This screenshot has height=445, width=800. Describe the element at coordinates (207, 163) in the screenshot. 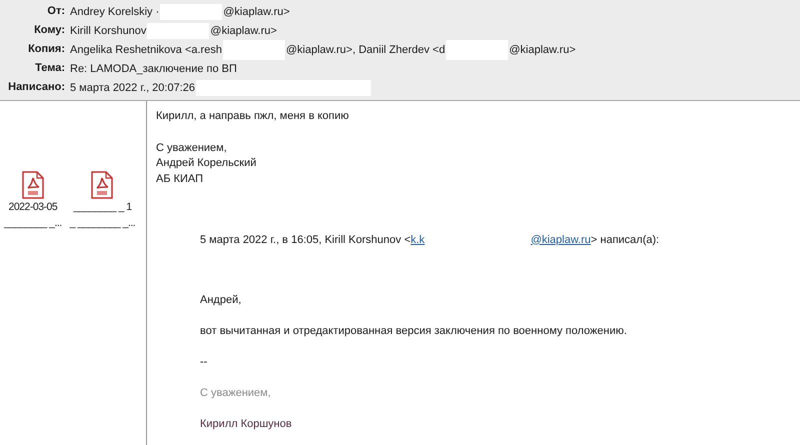

I see `message-text: Андрей Корельский` at that location.